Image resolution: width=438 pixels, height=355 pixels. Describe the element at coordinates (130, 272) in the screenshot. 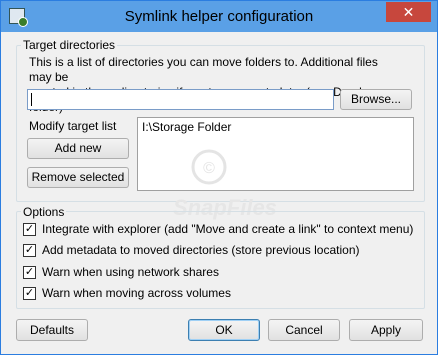

I see `option-label: Warn when using network shares` at that location.